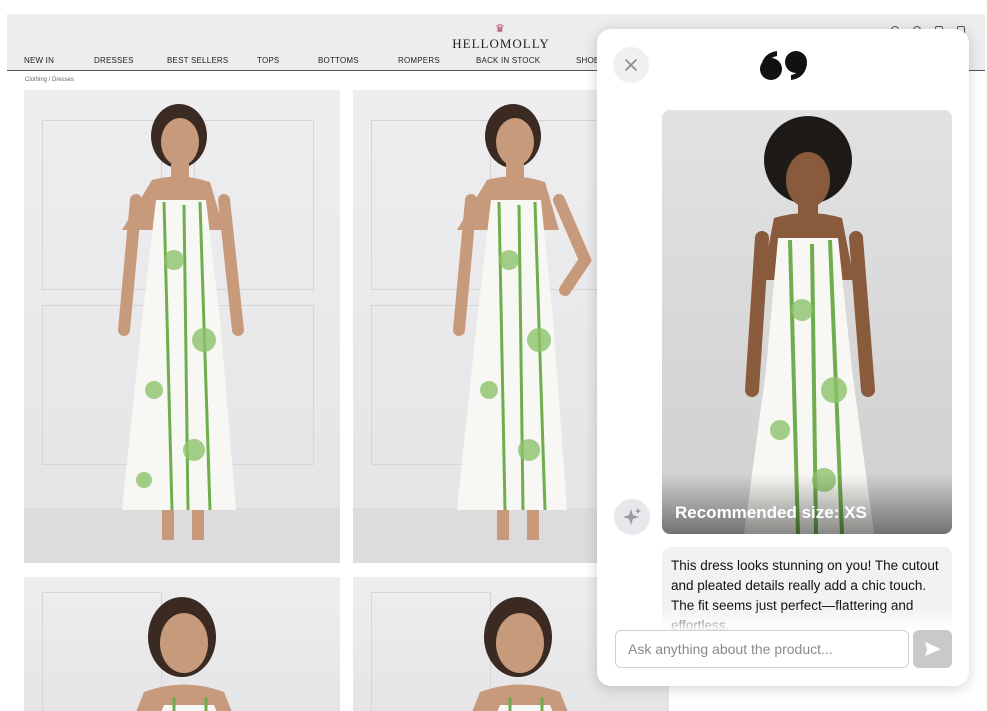 Image resolution: width=987 pixels, height=711 pixels. What do you see at coordinates (587, 60) in the screenshot?
I see `nav-item-shoes: SHOE` at bounding box center [587, 60].